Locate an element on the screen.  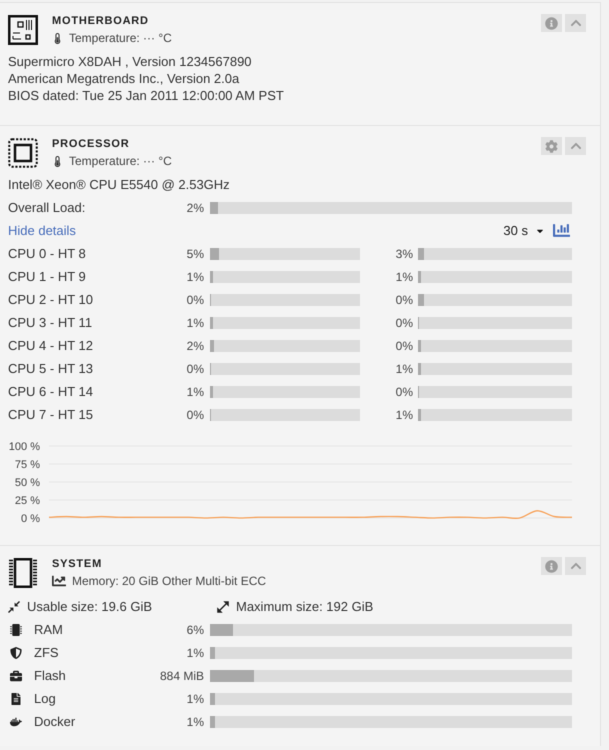
usable-size: Usable size: 19.6 GiB is located at coordinates (89, 606).